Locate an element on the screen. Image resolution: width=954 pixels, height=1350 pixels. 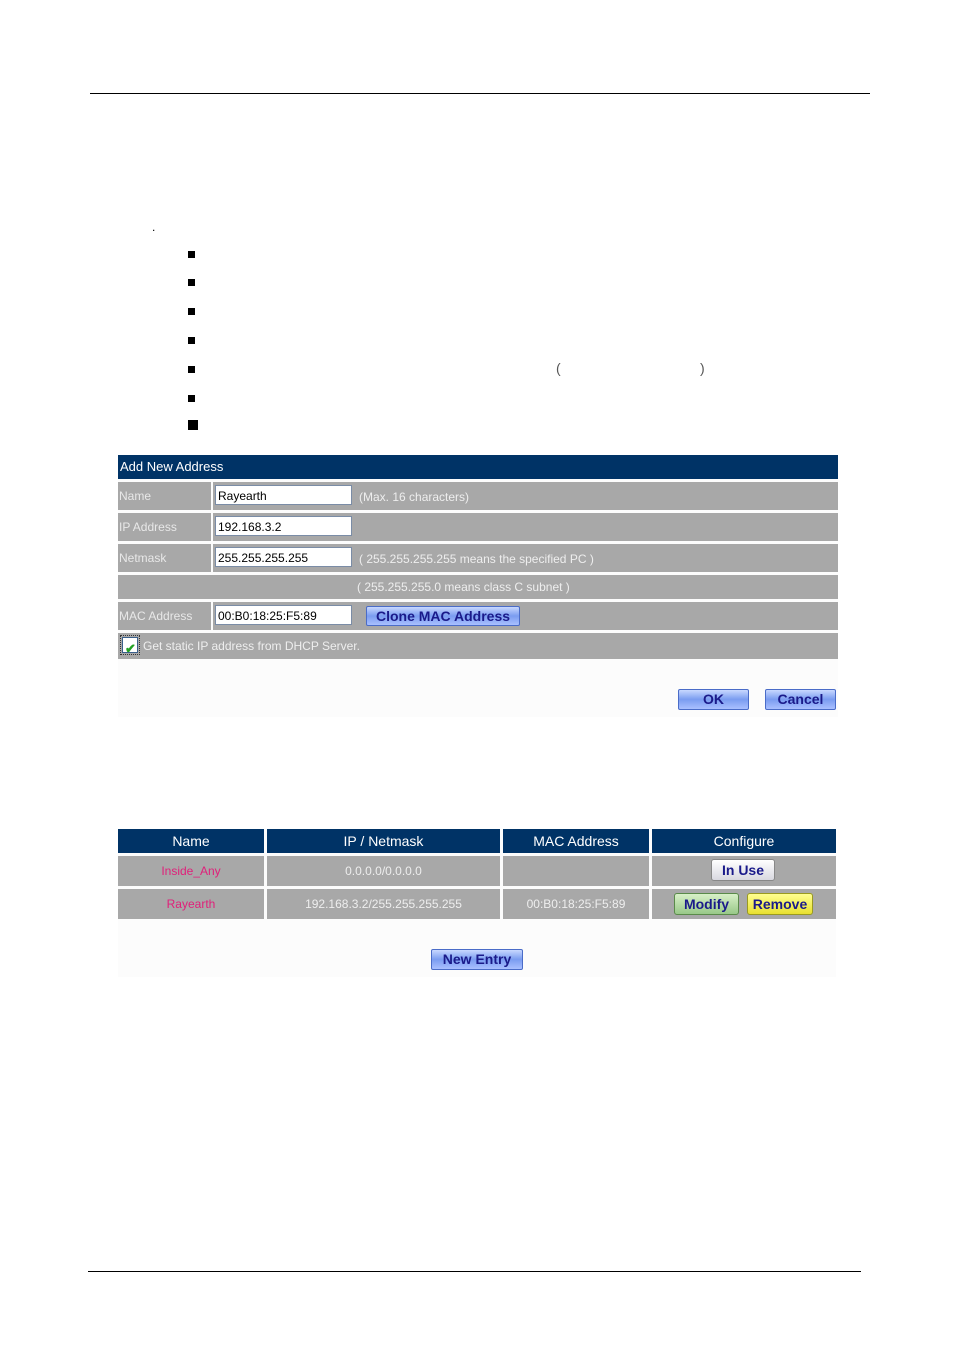
name-input: Rayearth is located at coordinates (283, 495).